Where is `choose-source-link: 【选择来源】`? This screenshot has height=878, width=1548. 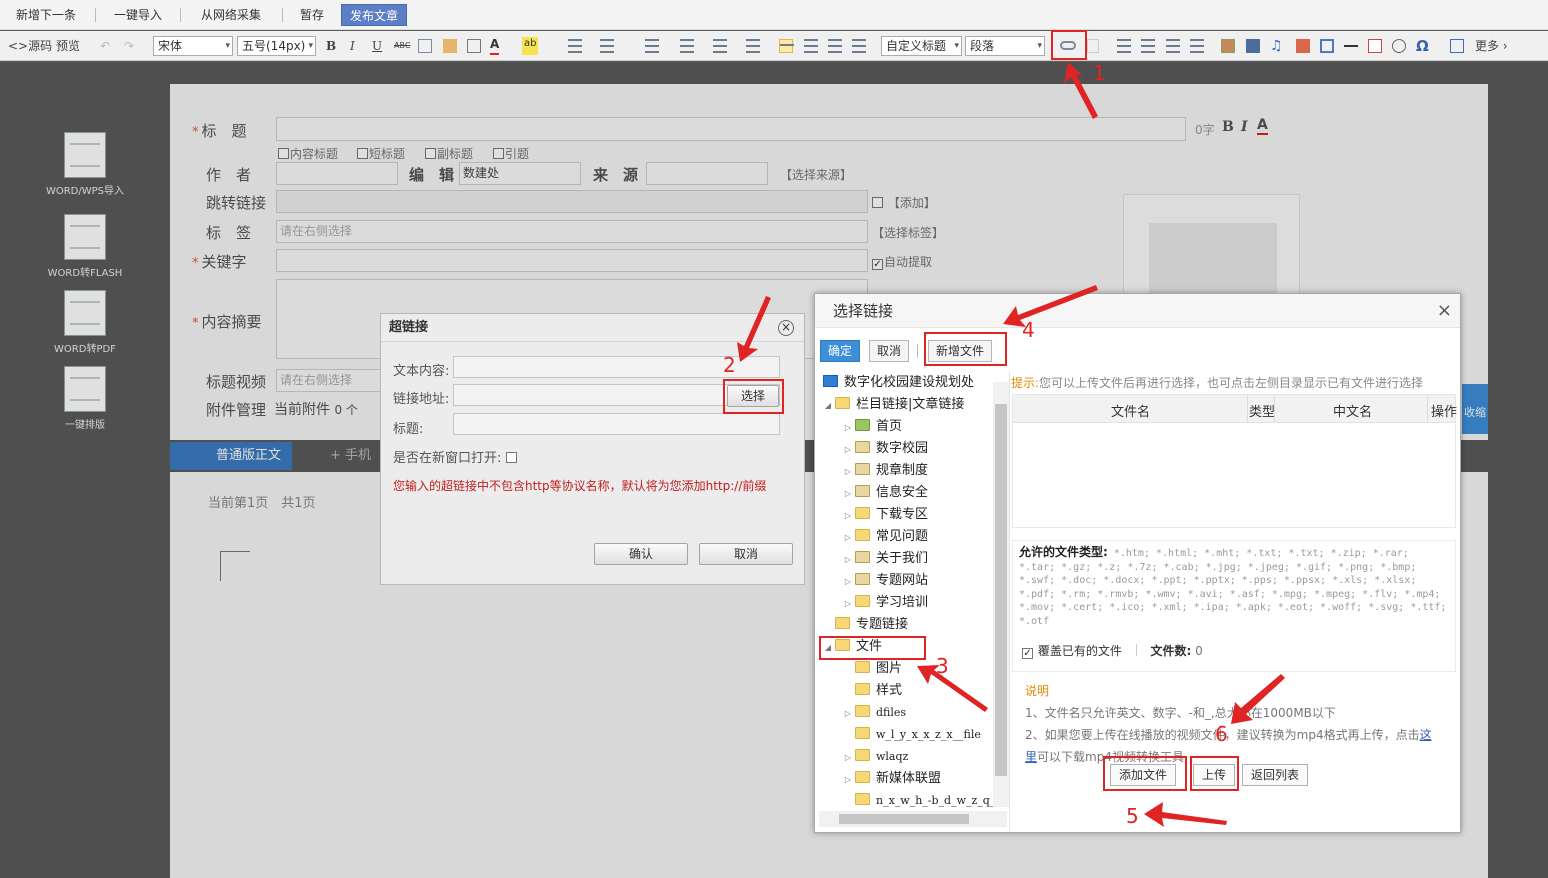 choose-source-link: 【选择来源】 is located at coordinates (816, 174).